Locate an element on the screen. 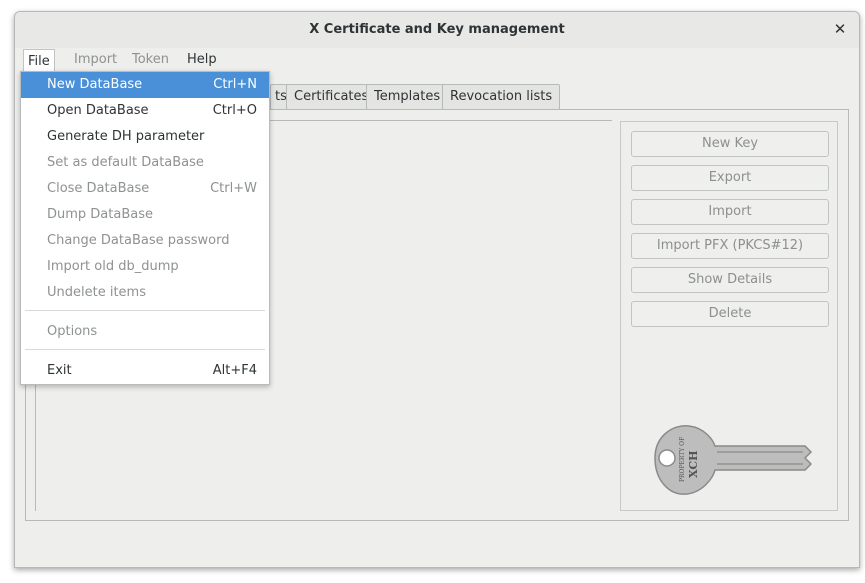 The height and width of the screenshot is (583, 865). logo-line1: PROPERTY OF is located at coordinates (682, 459).